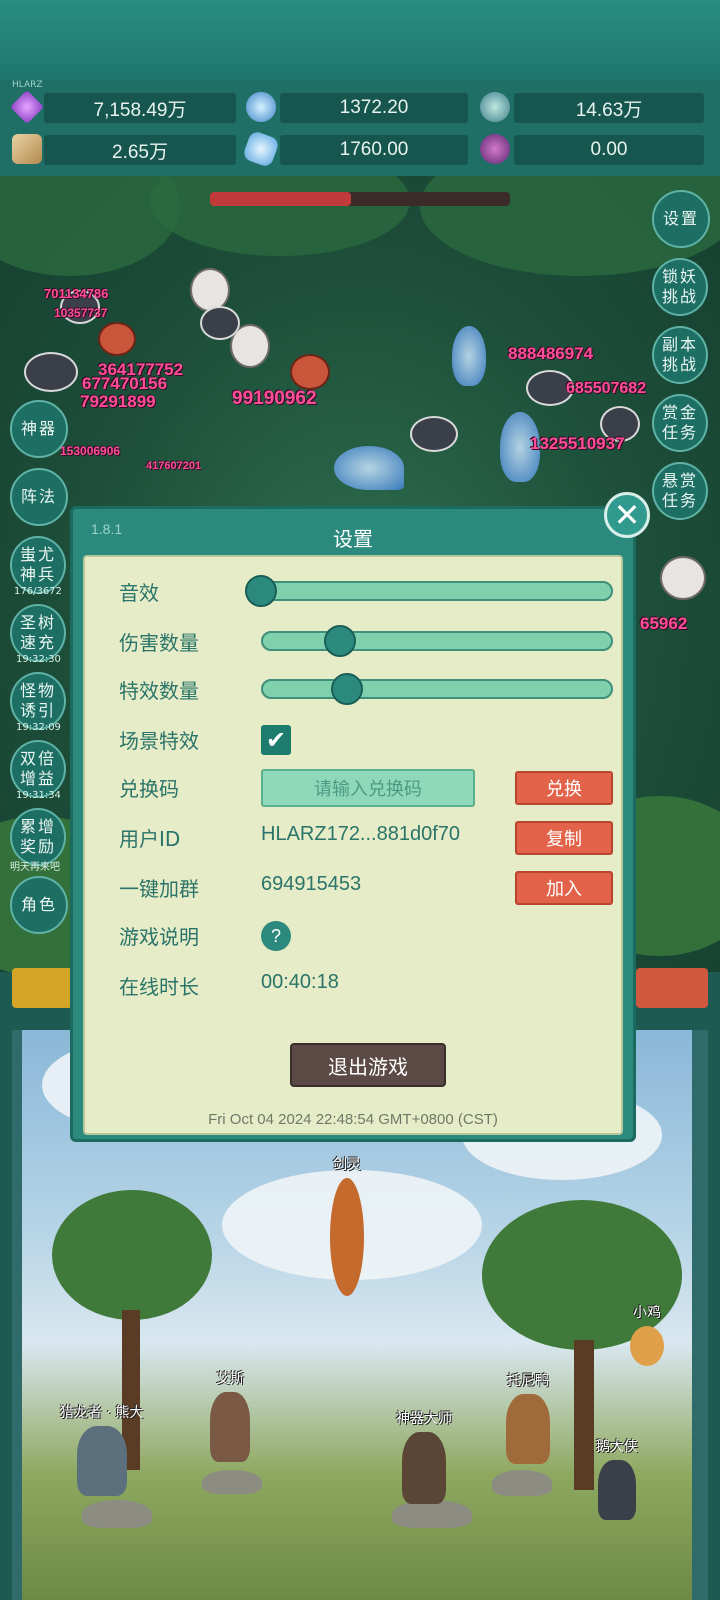 The width and height of the screenshot is (720, 1600). Describe the element at coordinates (280, 216) in the screenshot. I see `foliage` at that location.